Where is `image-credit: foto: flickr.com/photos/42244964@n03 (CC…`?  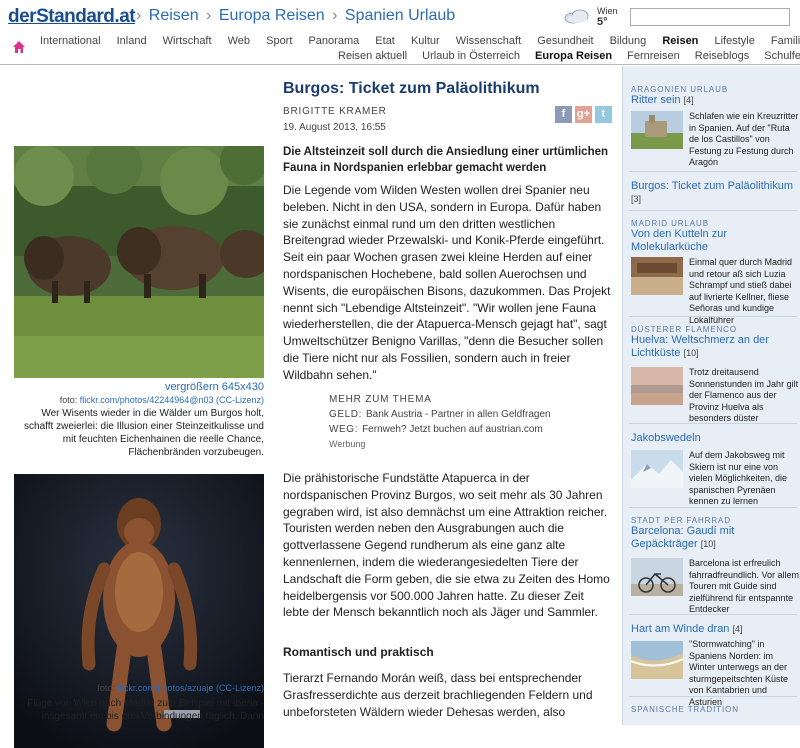 image-credit: foto: flickr.com/photos/42244964@n03 (CC… is located at coordinates (139, 400).